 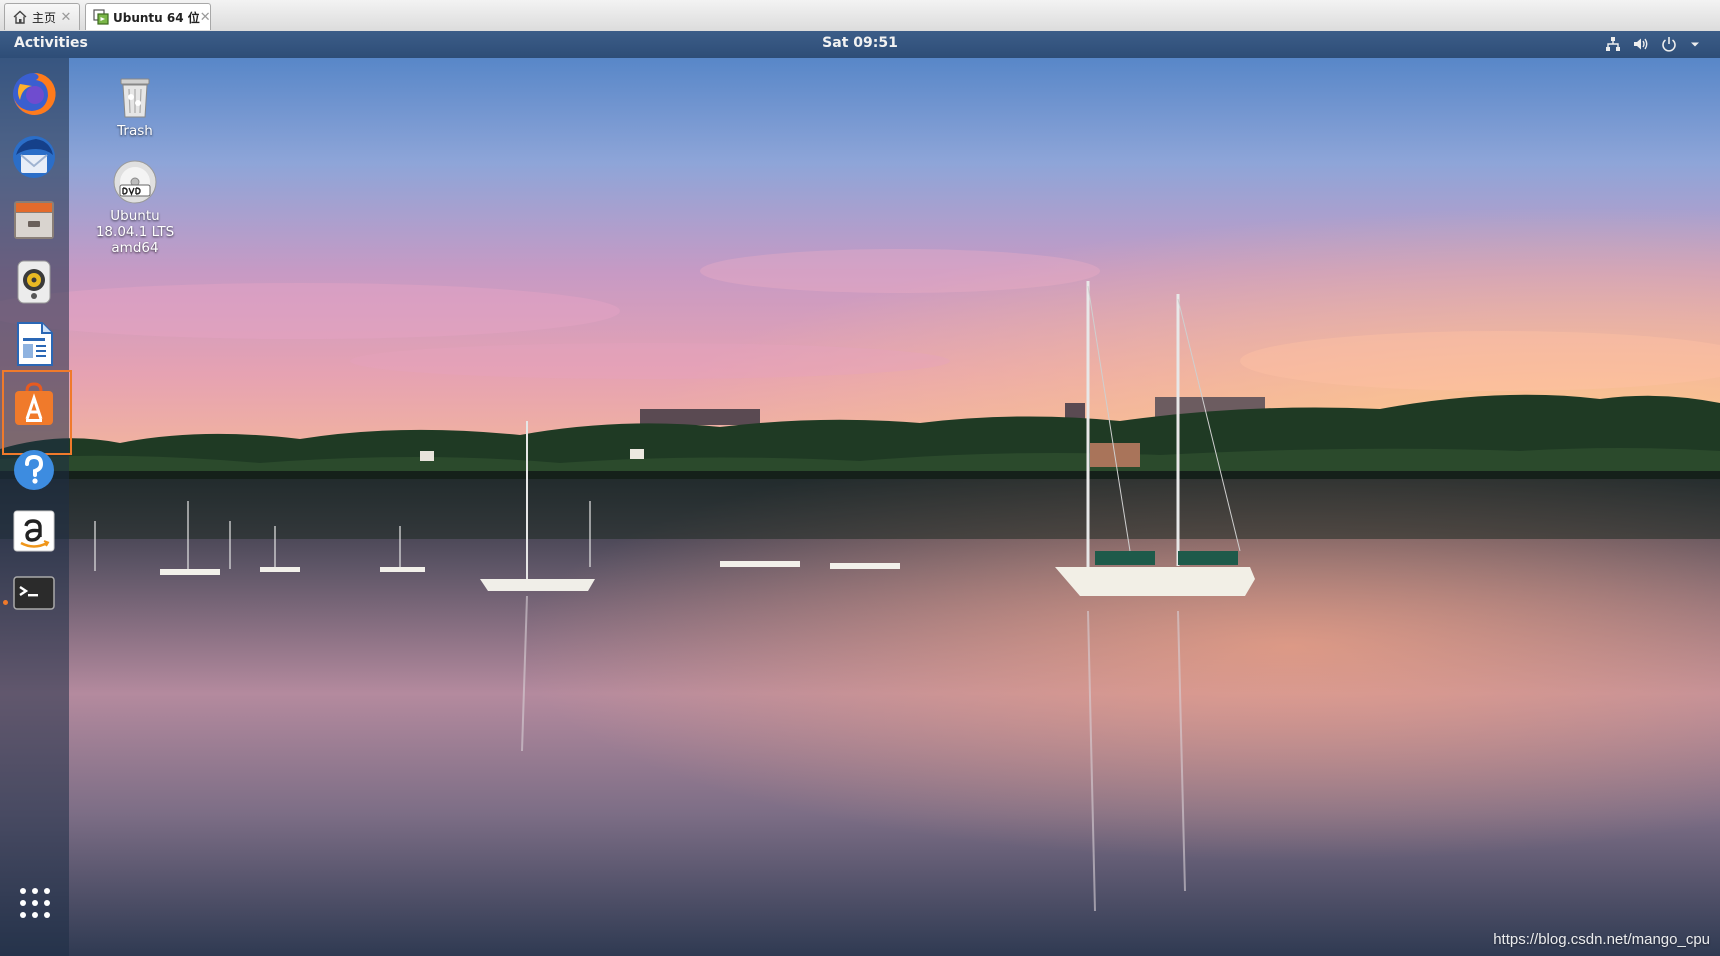 I want to click on desktop-ubuntu-dvd-label: Ubuntu 18.04.1 LTS amd64, so click(x=135, y=232).